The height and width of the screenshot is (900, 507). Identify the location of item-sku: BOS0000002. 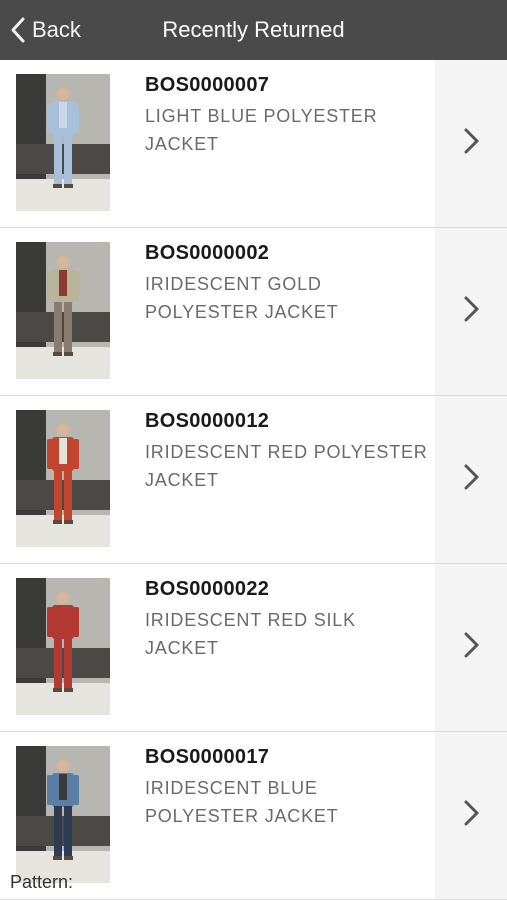
(207, 253).